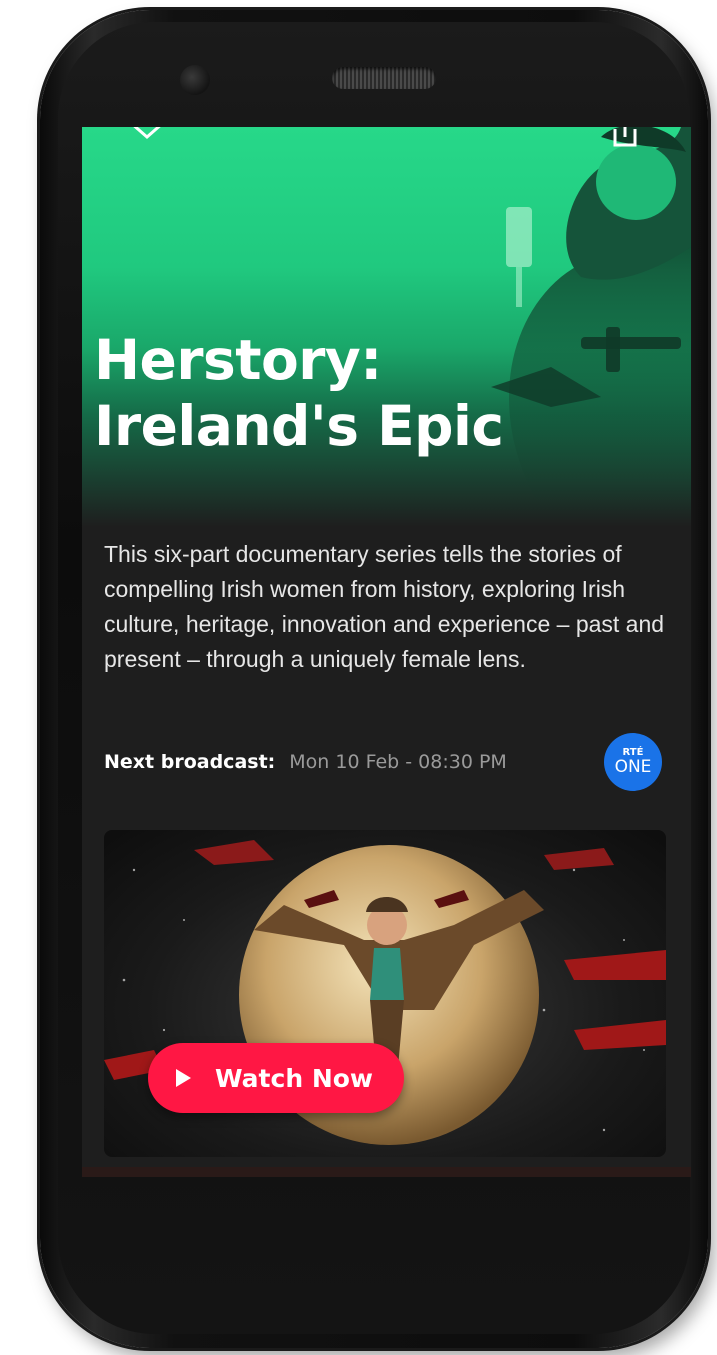  What do you see at coordinates (384, 78) in the screenshot?
I see `earpiece-speaker` at bounding box center [384, 78].